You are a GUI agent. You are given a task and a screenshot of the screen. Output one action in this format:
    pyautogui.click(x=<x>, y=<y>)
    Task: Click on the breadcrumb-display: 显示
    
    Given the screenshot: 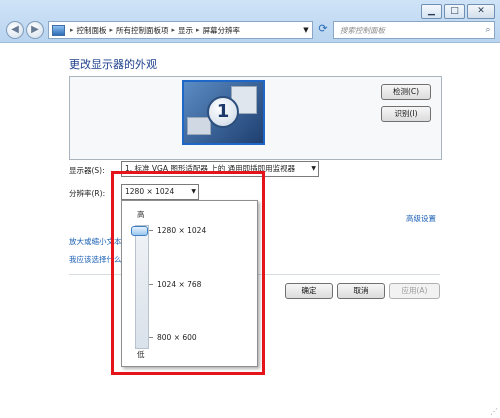 What is the action you would take?
    pyautogui.click(x=185, y=30)
    